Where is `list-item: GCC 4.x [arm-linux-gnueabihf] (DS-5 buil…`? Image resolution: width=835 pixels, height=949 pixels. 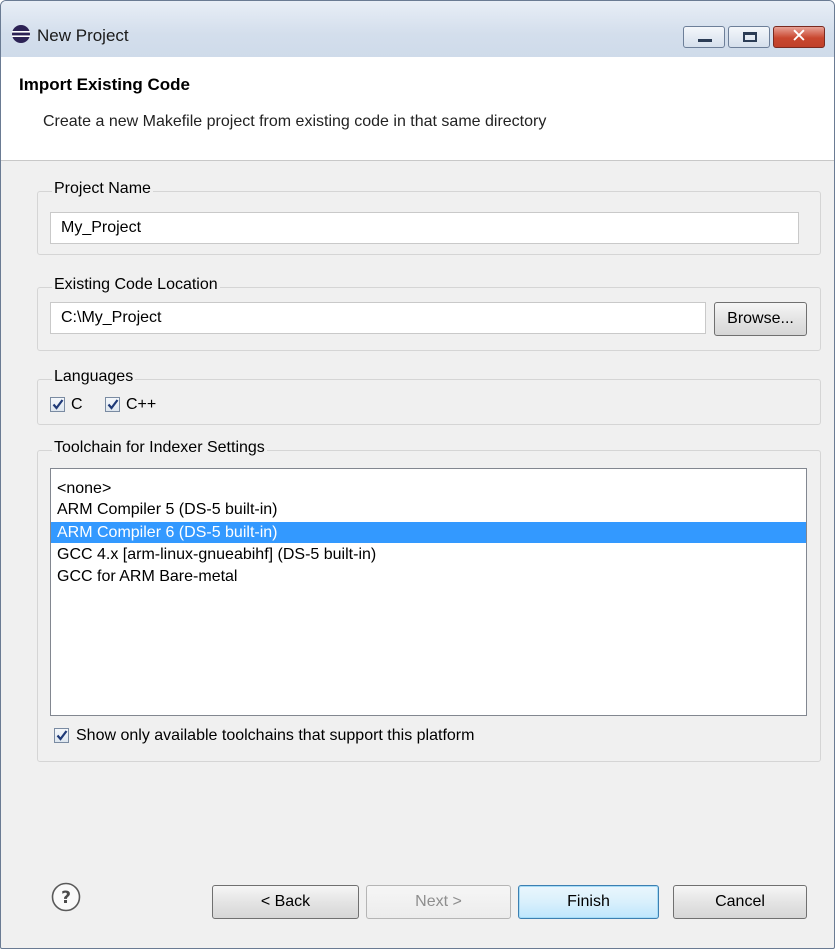
list-item: GCC 4.x [arm-linux-gnueabihf] (DS-5 buil… is located at coordinates (428, 554).